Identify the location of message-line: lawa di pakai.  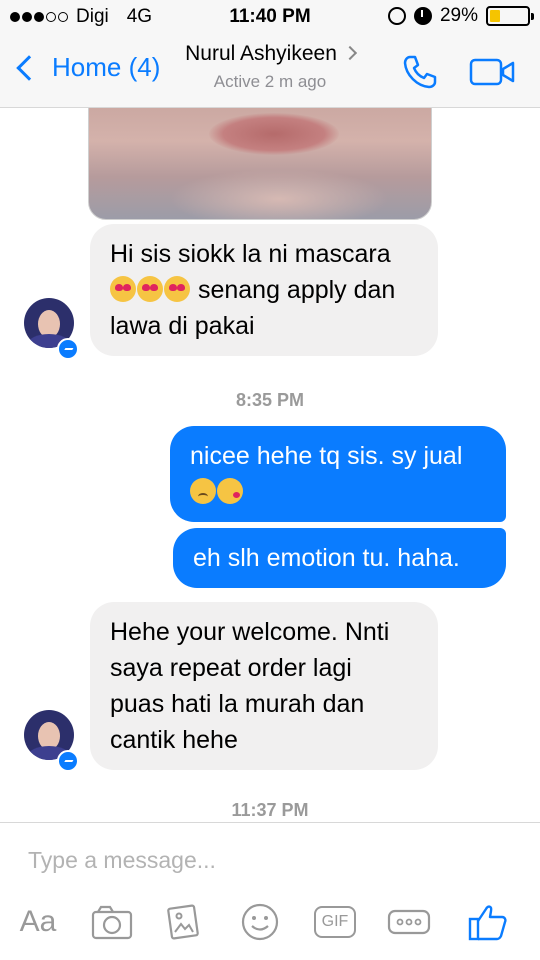
(182, 326).